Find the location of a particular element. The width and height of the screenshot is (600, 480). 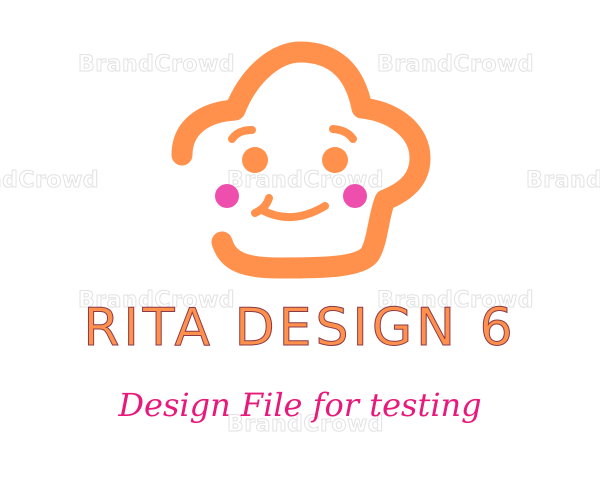

mouth is located at coordinates (290, 208).